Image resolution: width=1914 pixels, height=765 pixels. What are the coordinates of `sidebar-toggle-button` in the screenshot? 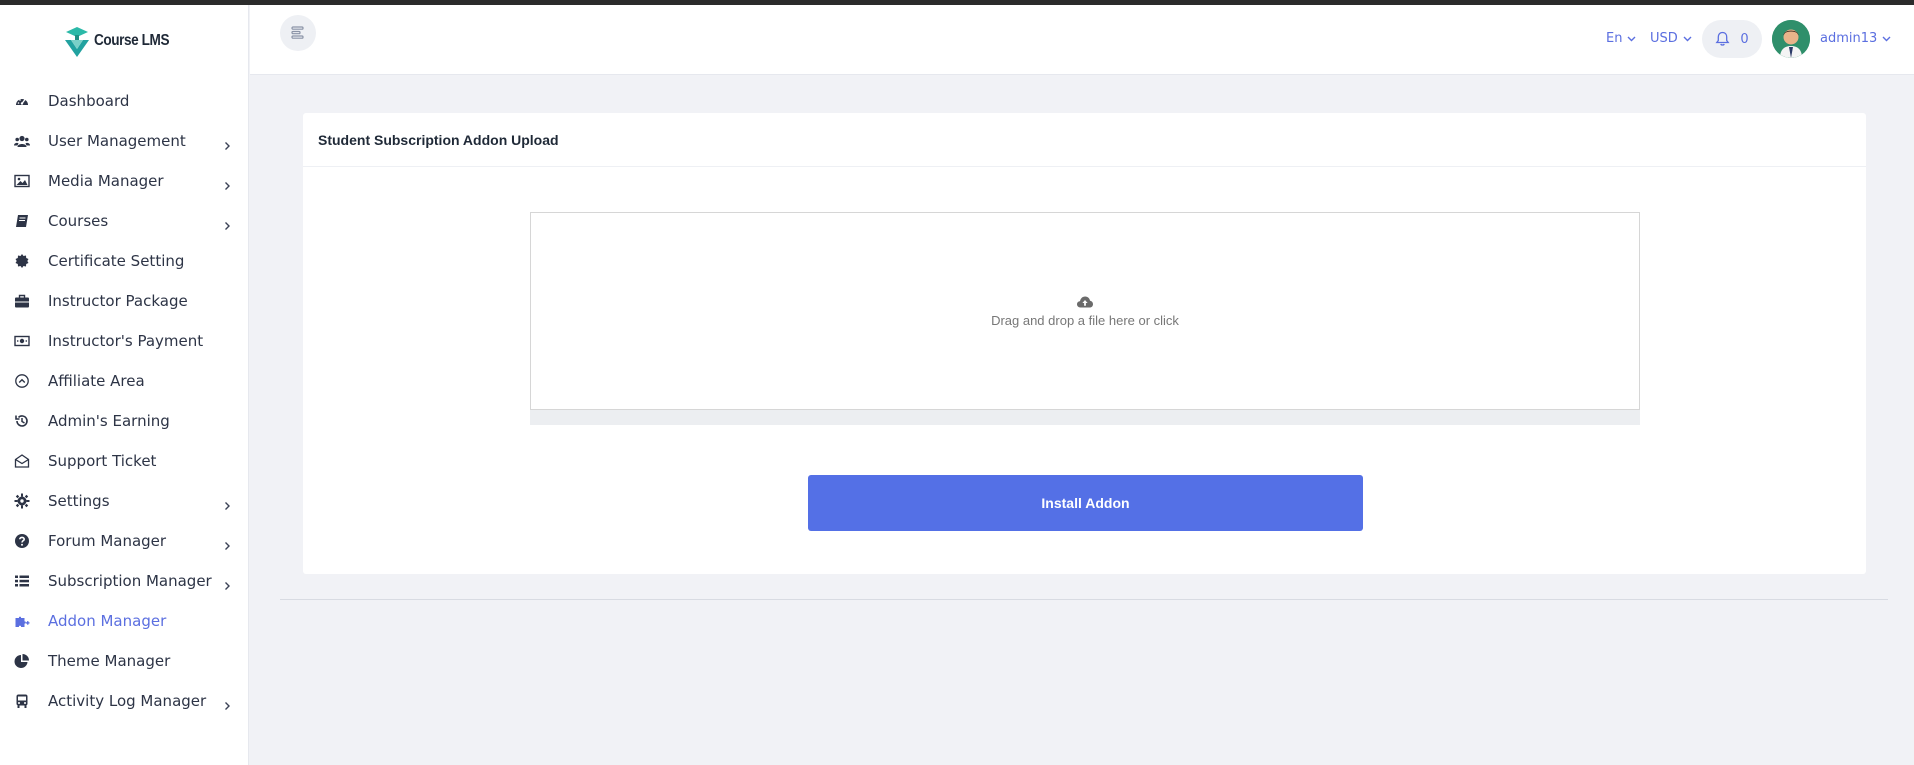 It's located at (298, 33).